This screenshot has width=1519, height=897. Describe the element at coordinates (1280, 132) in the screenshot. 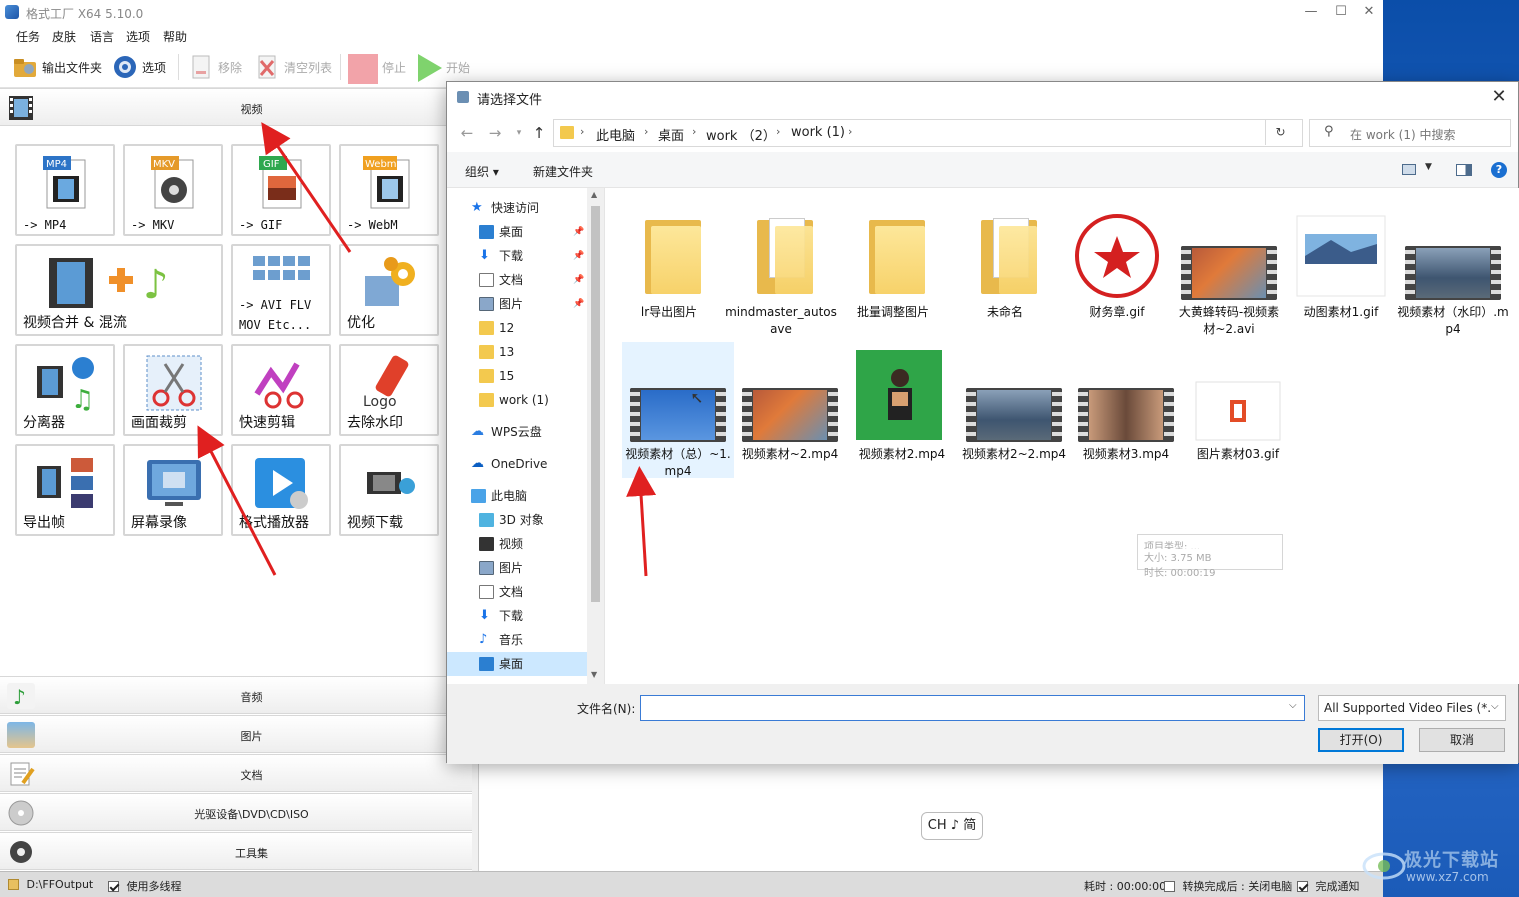

I see `refresh-icon: ↻` at that location.